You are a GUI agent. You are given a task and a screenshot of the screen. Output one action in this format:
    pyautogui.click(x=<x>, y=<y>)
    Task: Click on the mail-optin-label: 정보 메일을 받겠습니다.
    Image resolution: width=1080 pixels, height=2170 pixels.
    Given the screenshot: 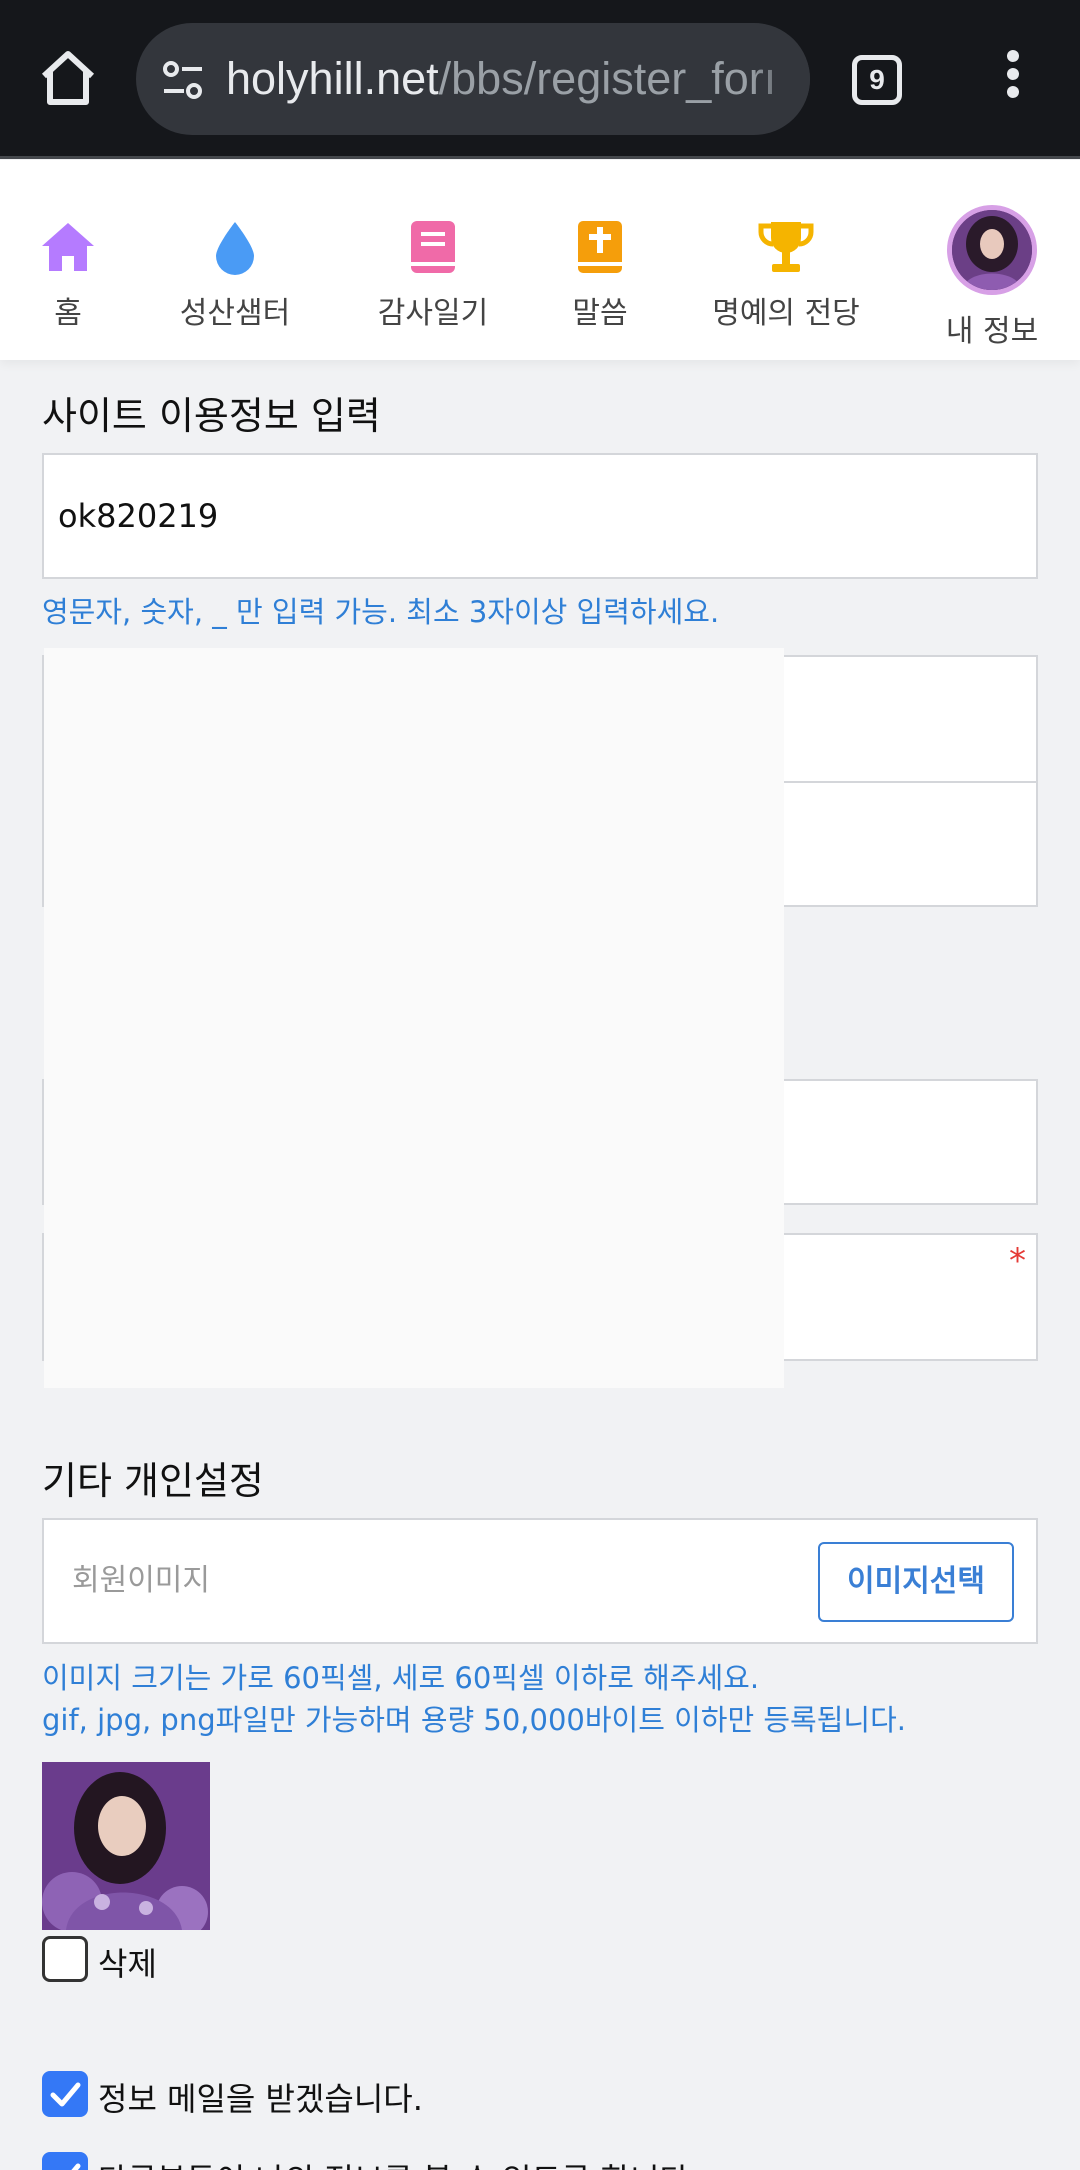 What is the action you would take?
    pyautogui.click(x=260, y=2099)
    